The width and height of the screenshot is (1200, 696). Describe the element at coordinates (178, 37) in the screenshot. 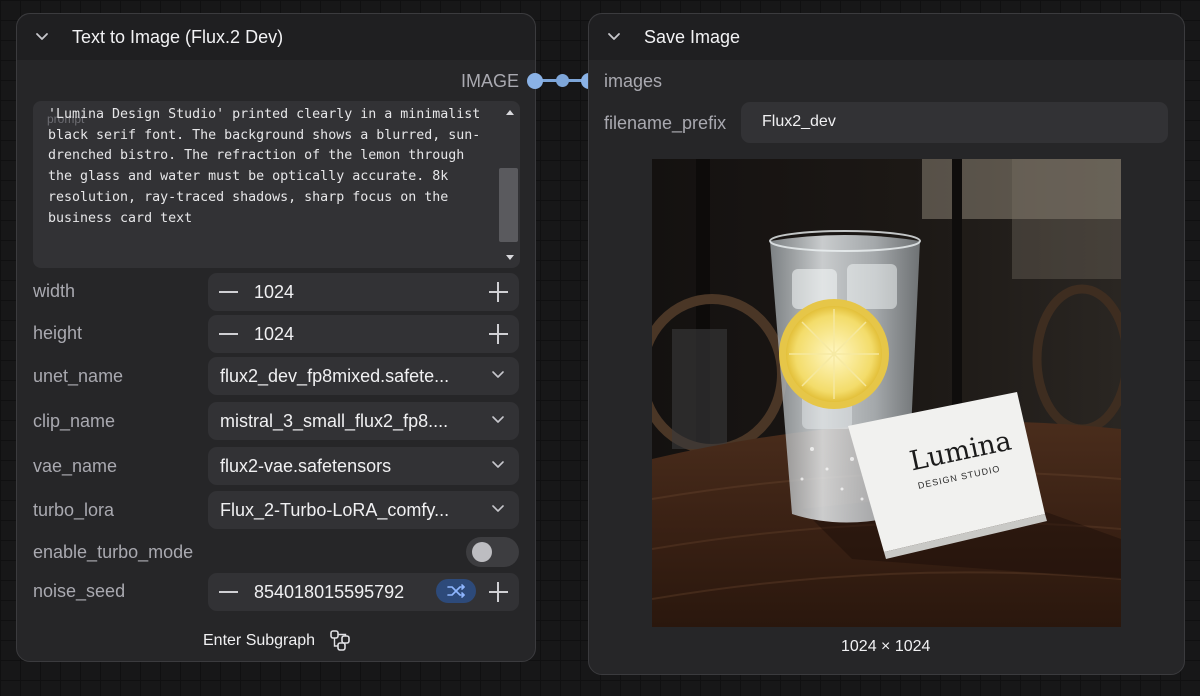

I see `node-title: Text to Image (Flux.2 Dev)` at that location.